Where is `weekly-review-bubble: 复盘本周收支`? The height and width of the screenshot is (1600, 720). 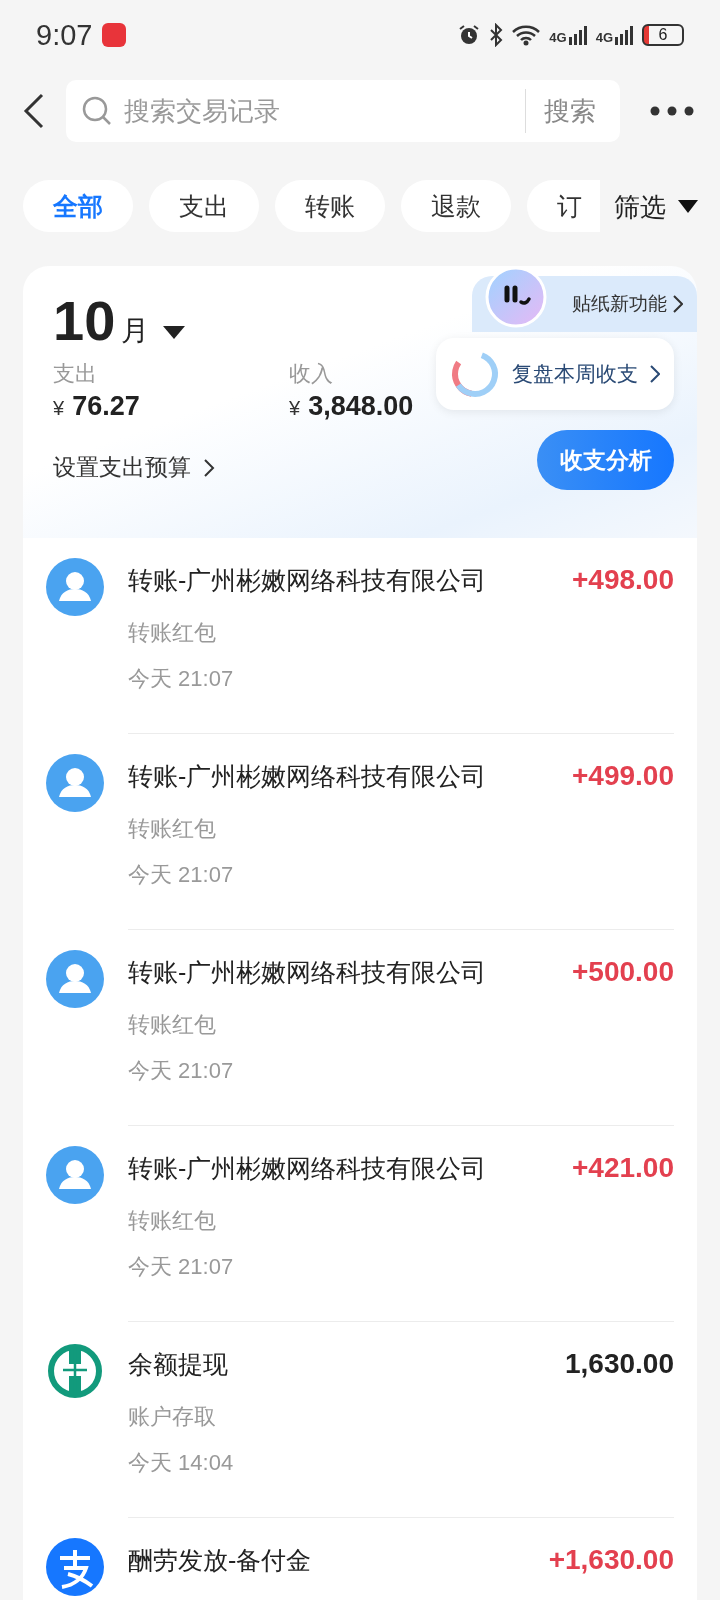
weekly-review-bubble: 复盘本周收支 is located at coordinates (555, 374).